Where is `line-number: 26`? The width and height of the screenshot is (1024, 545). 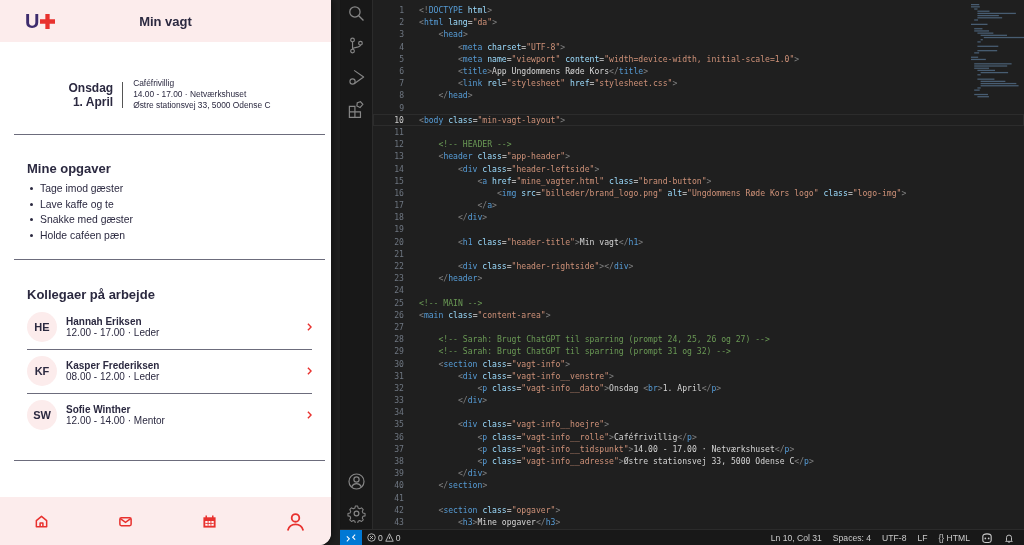 line-number: 26 is located at coordinates (398, 314).